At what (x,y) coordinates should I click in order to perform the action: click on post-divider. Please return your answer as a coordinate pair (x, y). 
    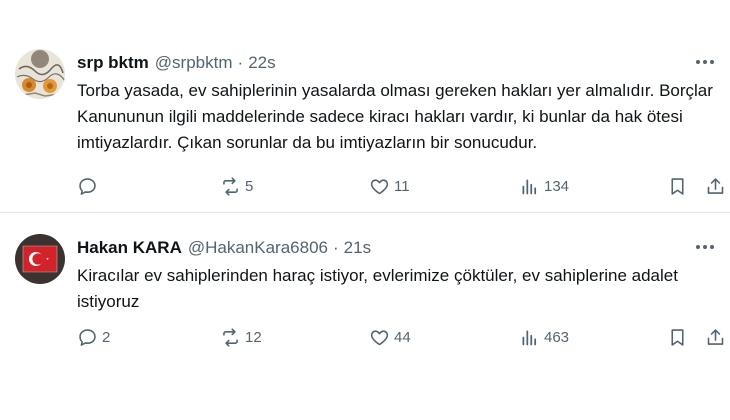
    Looking at the image, I should click on (365, 212).